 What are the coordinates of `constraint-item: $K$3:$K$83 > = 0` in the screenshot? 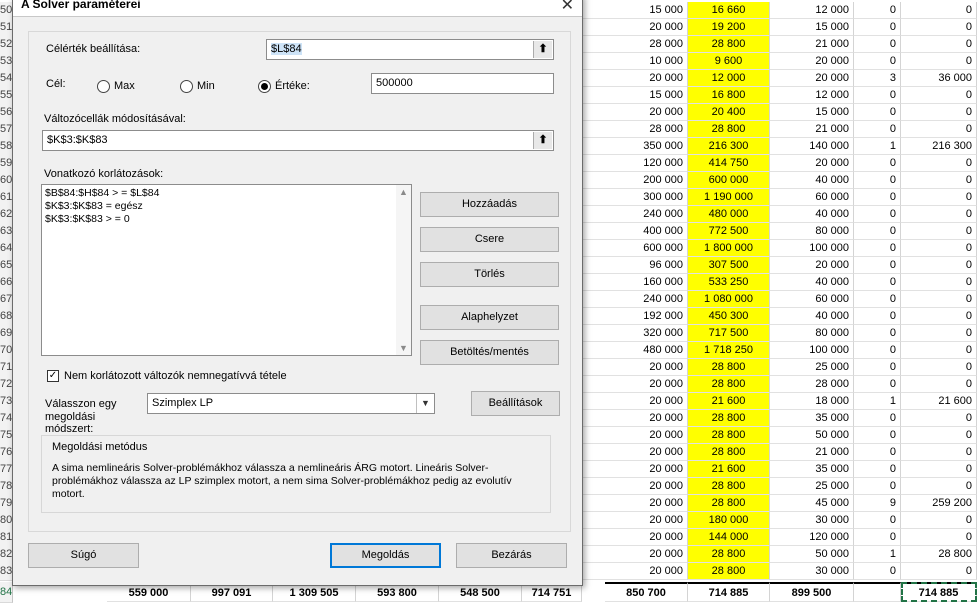 It's located at (87, 219).